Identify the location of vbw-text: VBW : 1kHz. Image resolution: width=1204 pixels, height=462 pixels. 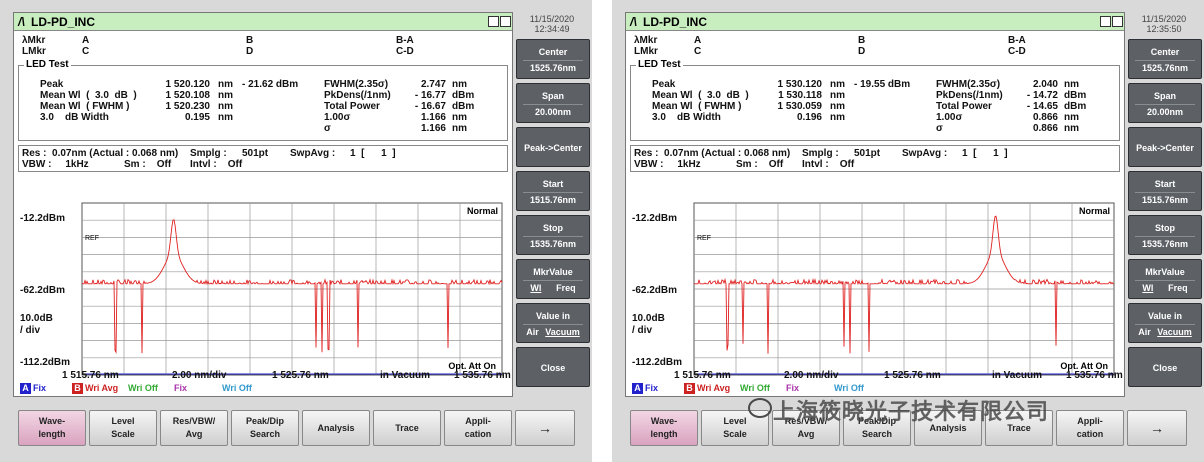
(55, 164).